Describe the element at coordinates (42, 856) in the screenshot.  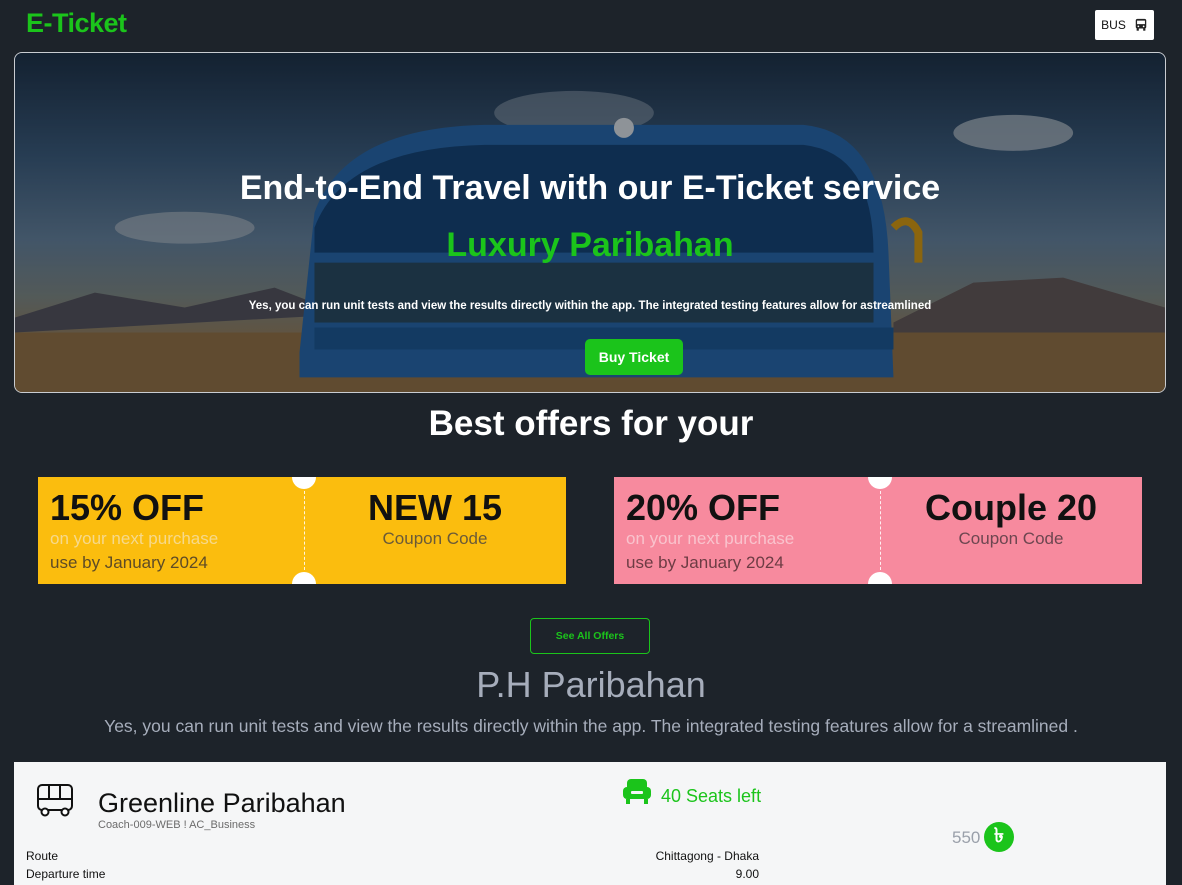
I see `route-label: Route` at that location.